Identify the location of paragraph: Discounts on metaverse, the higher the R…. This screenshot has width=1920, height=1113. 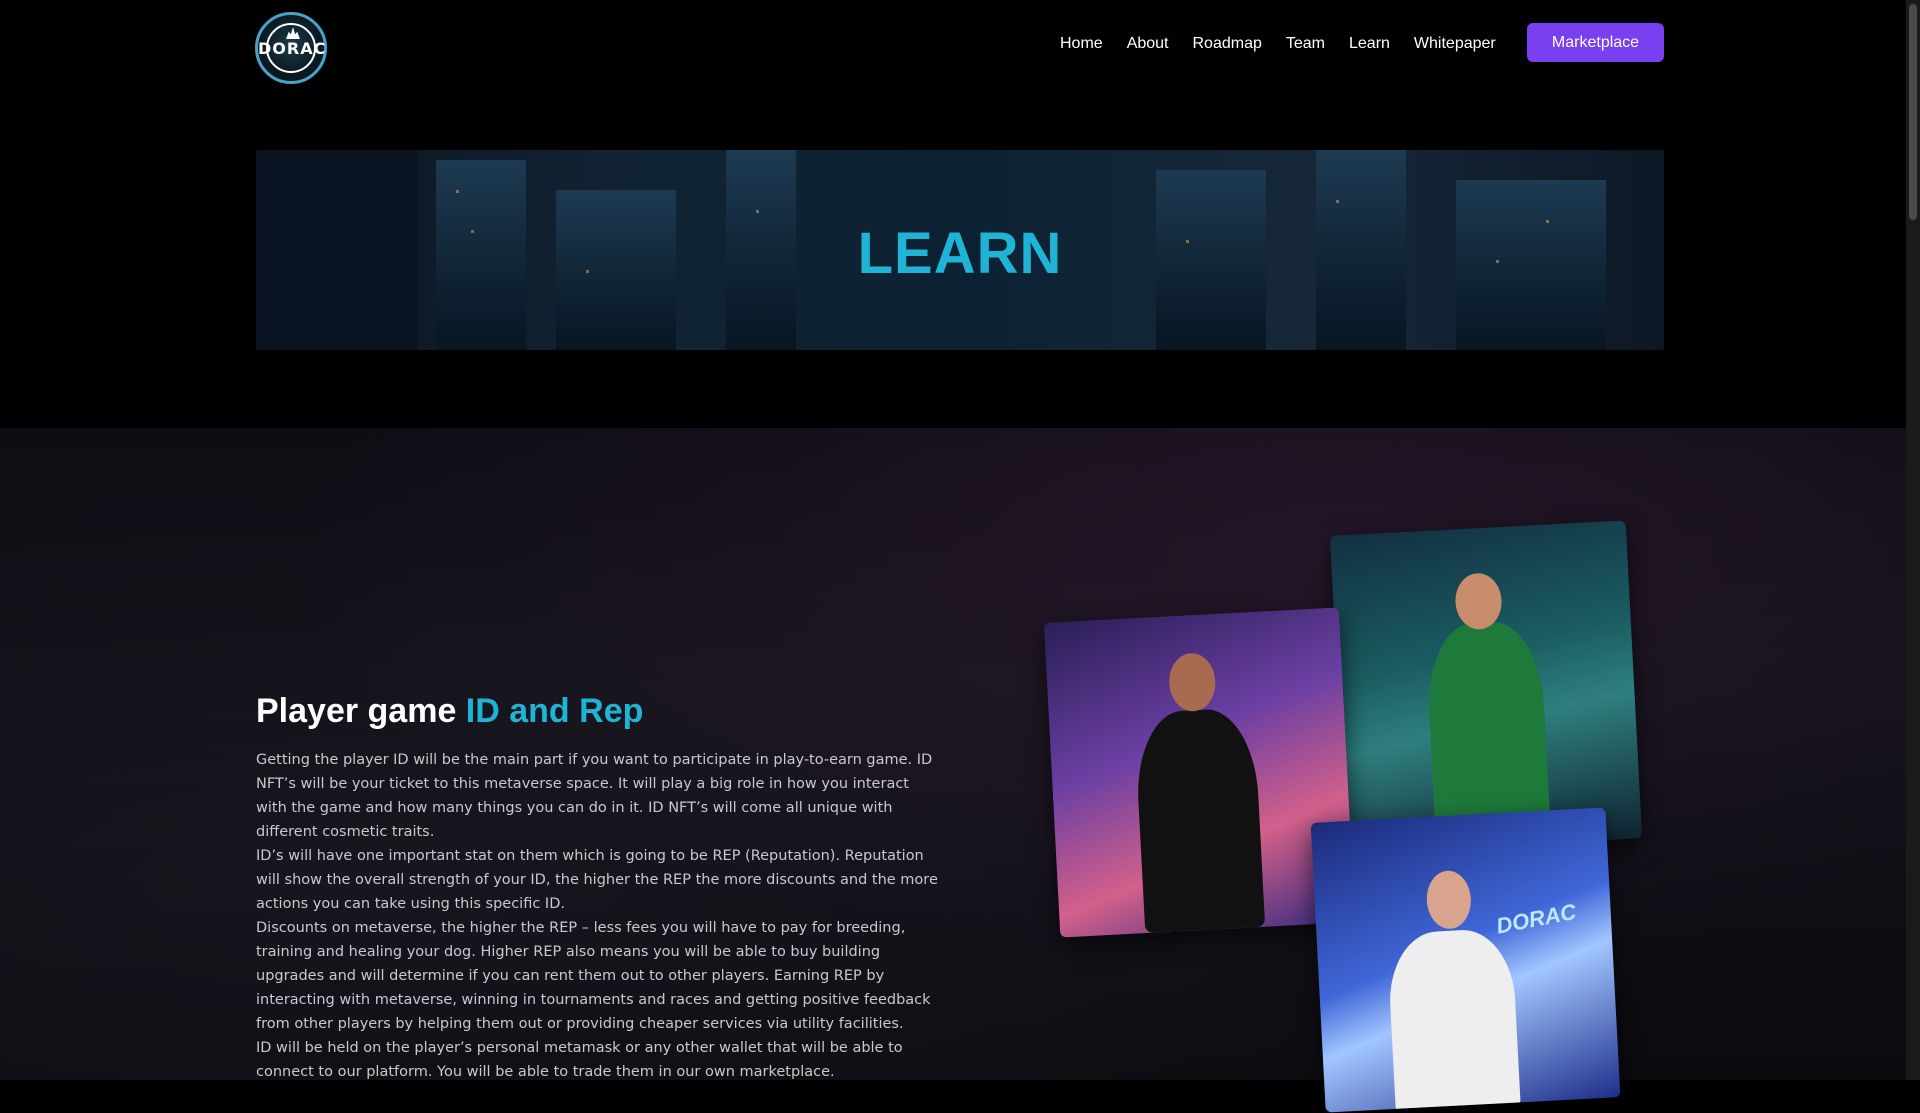
(593, 976).